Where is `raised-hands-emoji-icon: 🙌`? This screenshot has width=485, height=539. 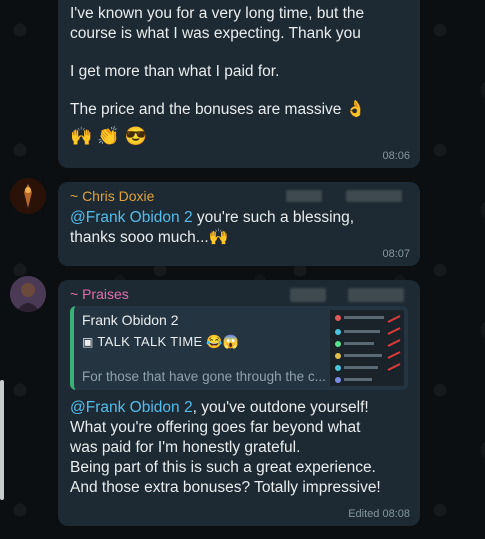
raised-hands-emoji-icon: 🙌 is located at coordinates (218, 237).